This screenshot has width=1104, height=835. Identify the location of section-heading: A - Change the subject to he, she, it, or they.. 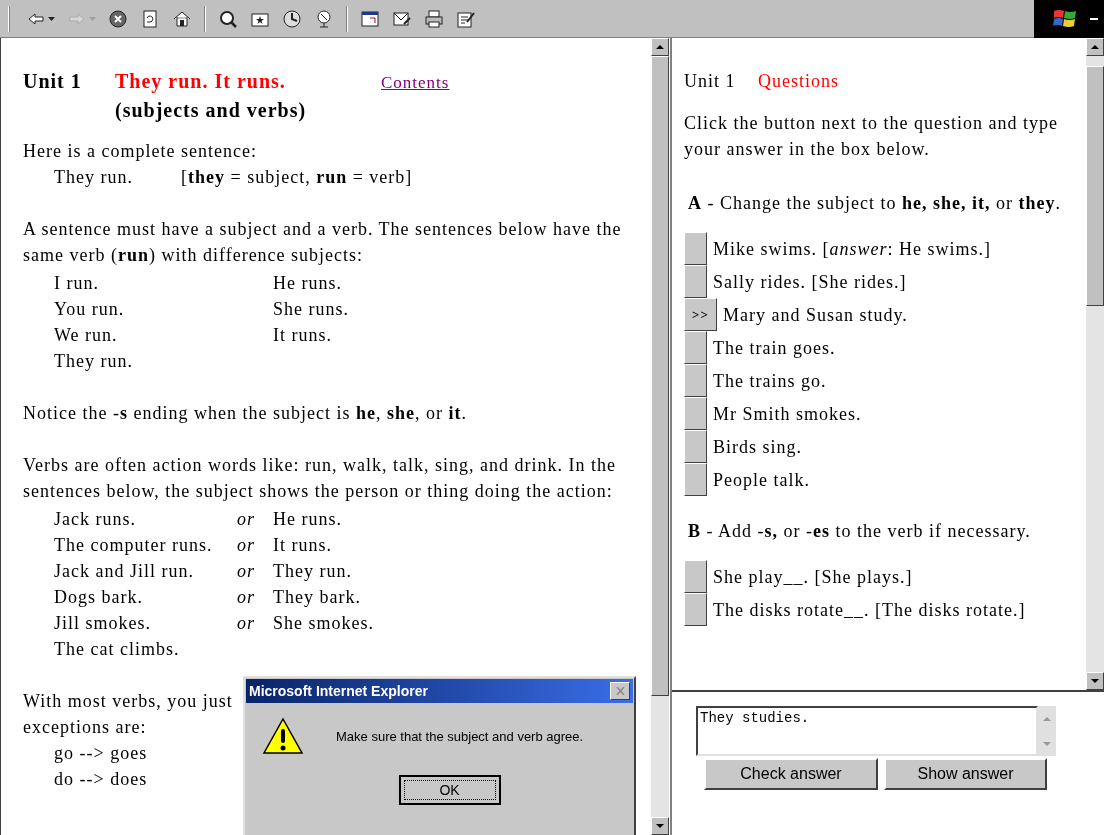
(874, 203).